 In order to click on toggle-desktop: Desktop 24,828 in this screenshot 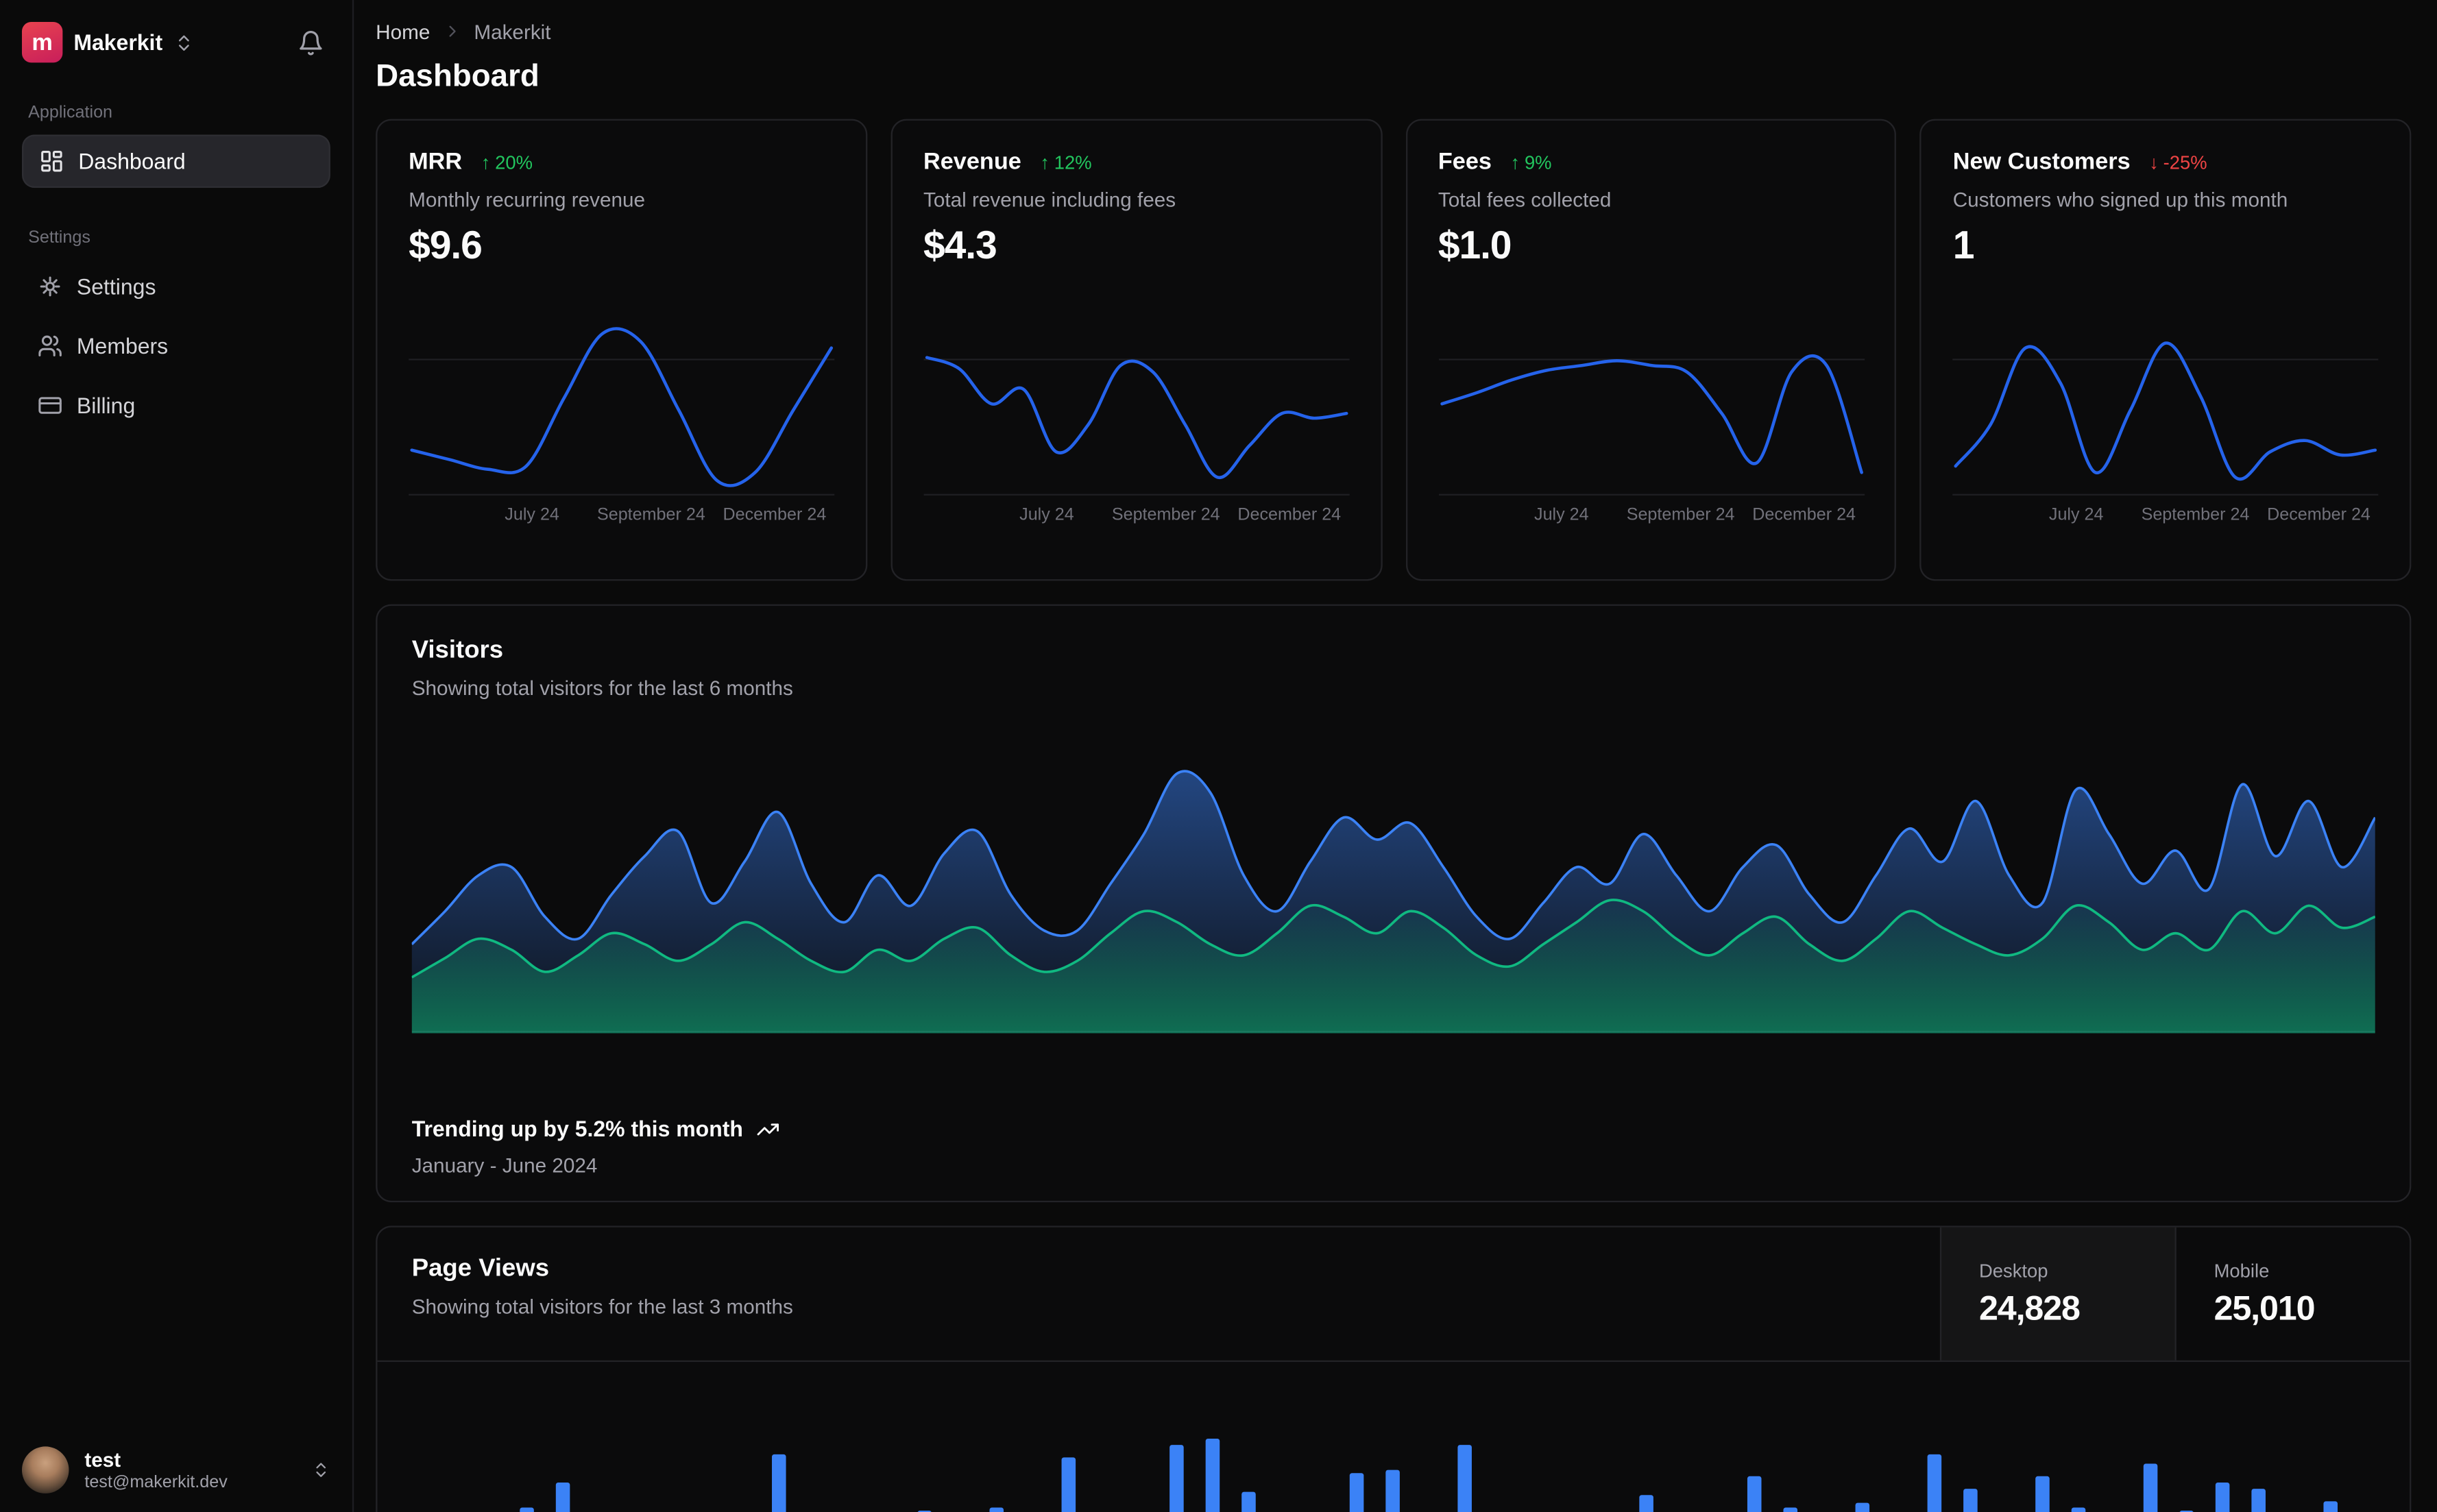, I will do `click(2057, 1294)`.